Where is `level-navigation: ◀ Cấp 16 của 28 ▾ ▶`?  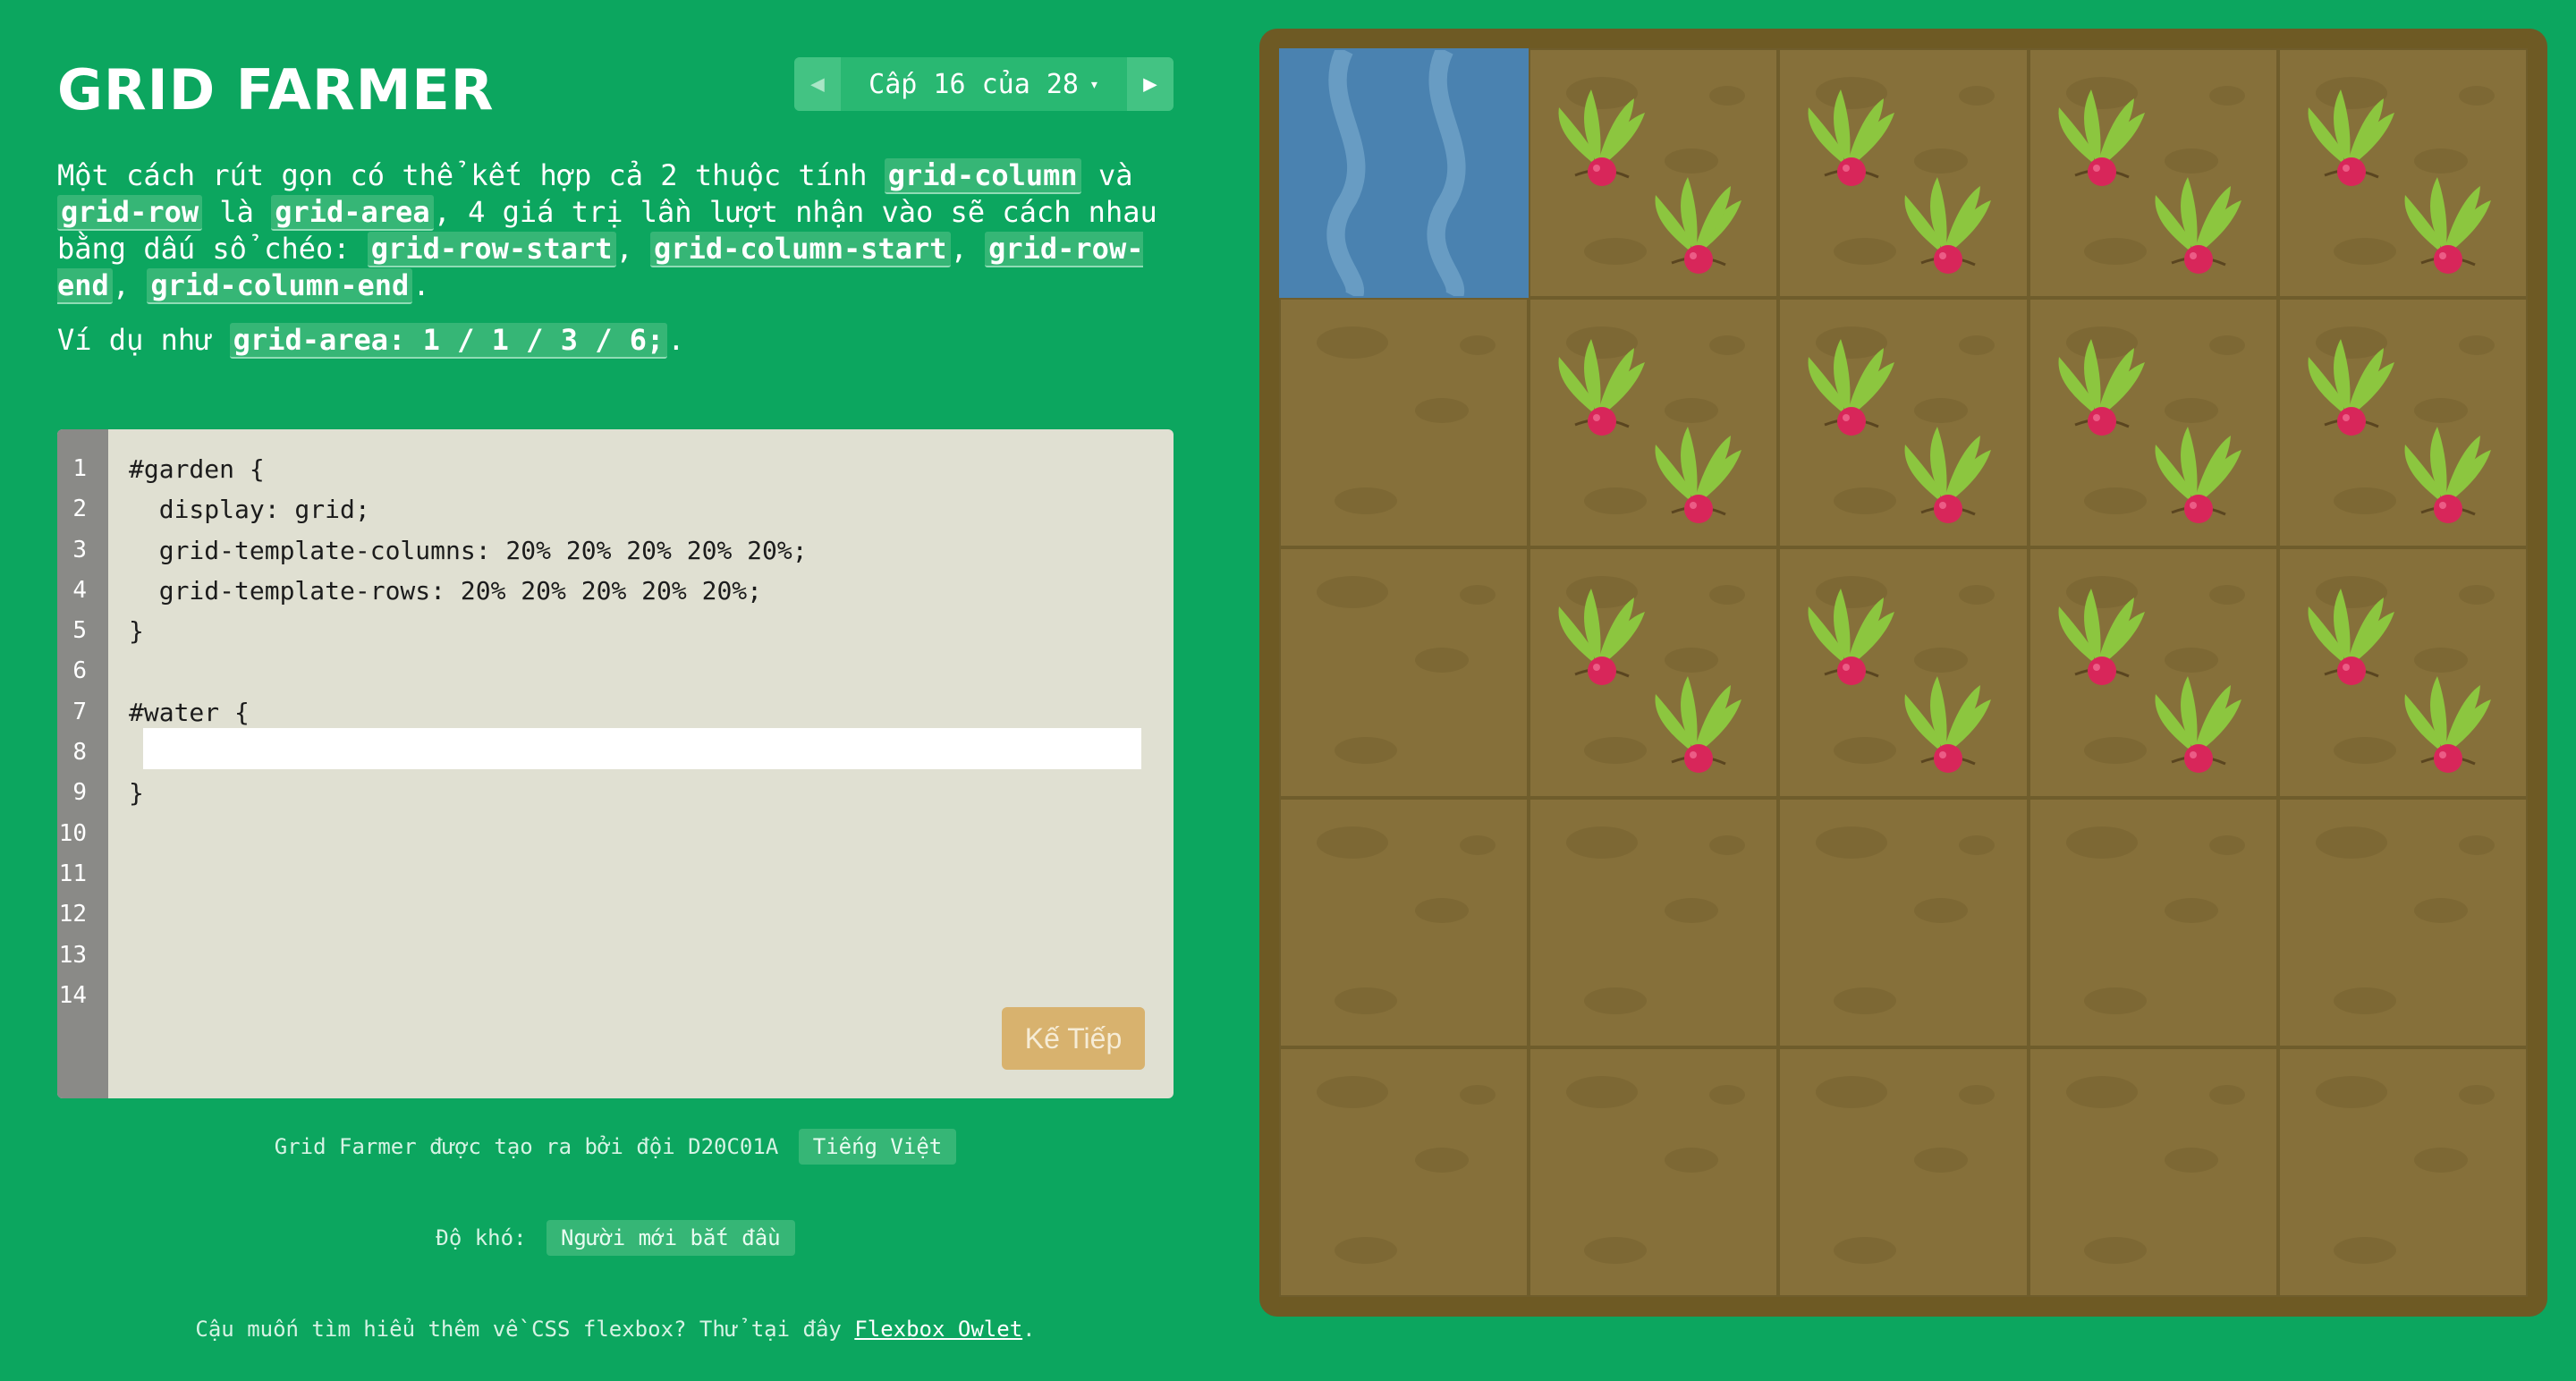
level-navigation: ◀ Cấp 16 của 28 ▾ ▶ is located at coordinates (984, 84).